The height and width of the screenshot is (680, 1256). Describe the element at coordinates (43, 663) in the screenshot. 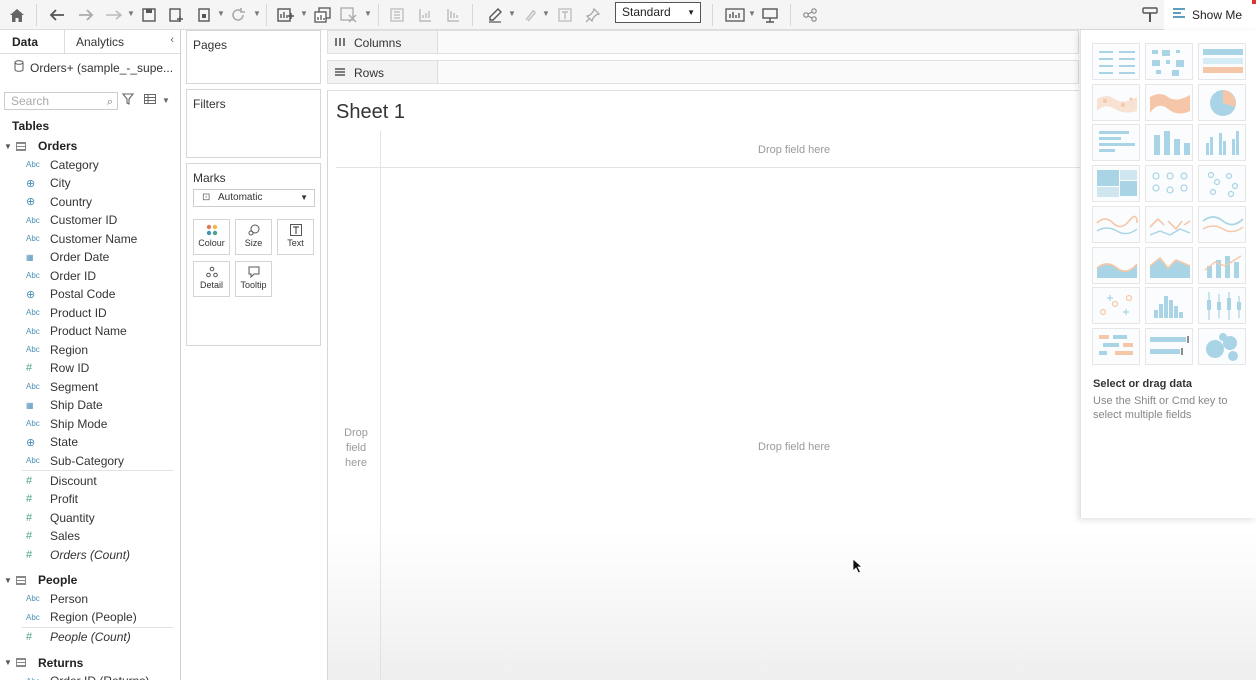

I see `table-group: ▼ Returns` at that location.